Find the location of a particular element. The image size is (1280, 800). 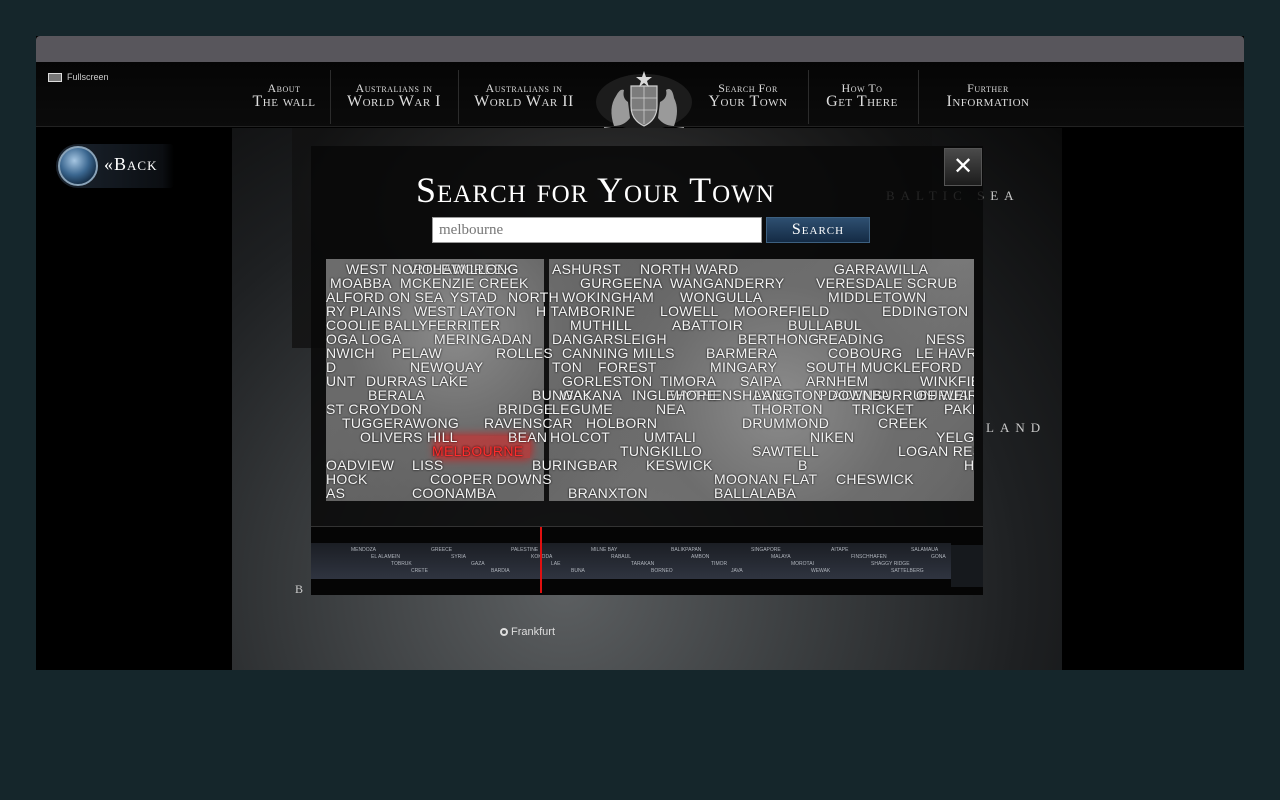

wall-town-name: SAWTELL is located at coordinates (785, 451).